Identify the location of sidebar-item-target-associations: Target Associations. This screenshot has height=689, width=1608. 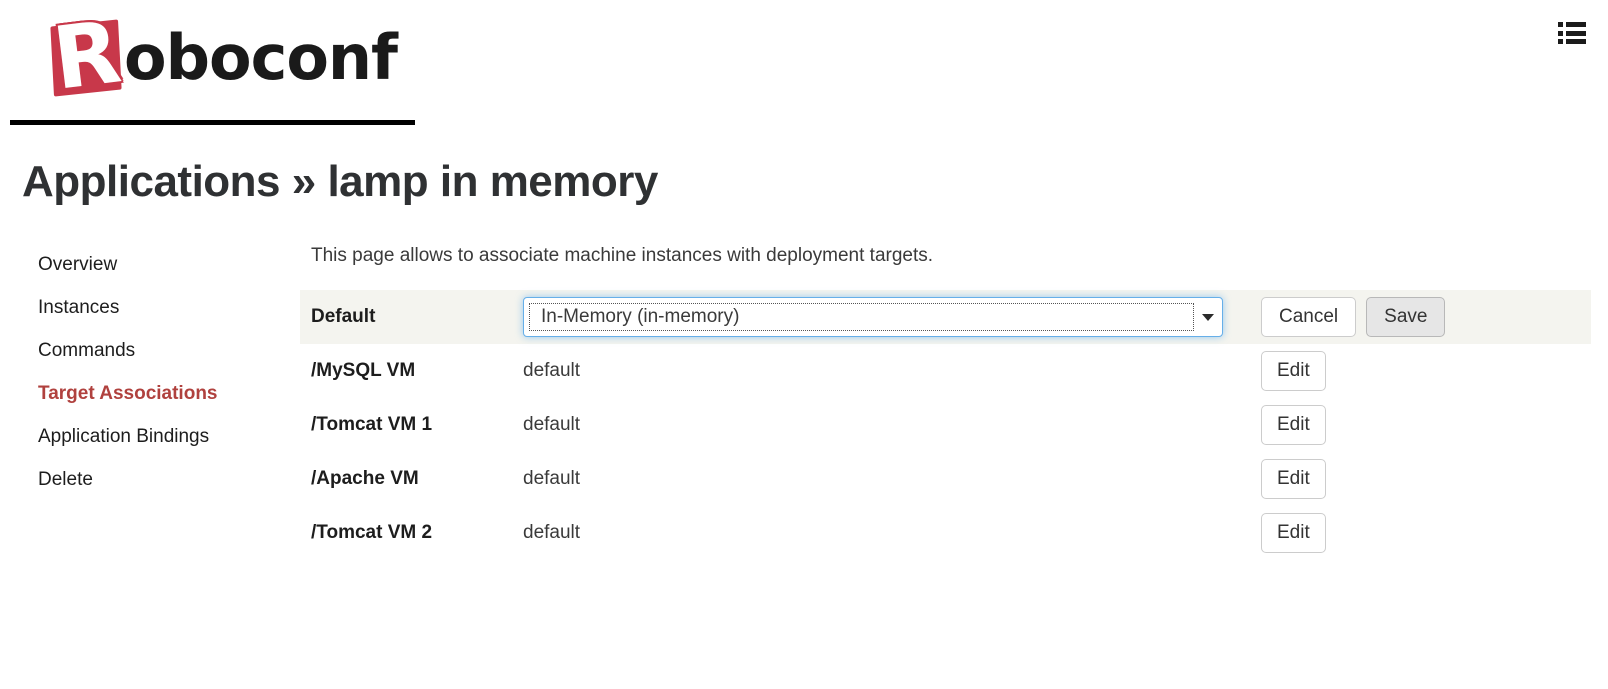
(169, 394).